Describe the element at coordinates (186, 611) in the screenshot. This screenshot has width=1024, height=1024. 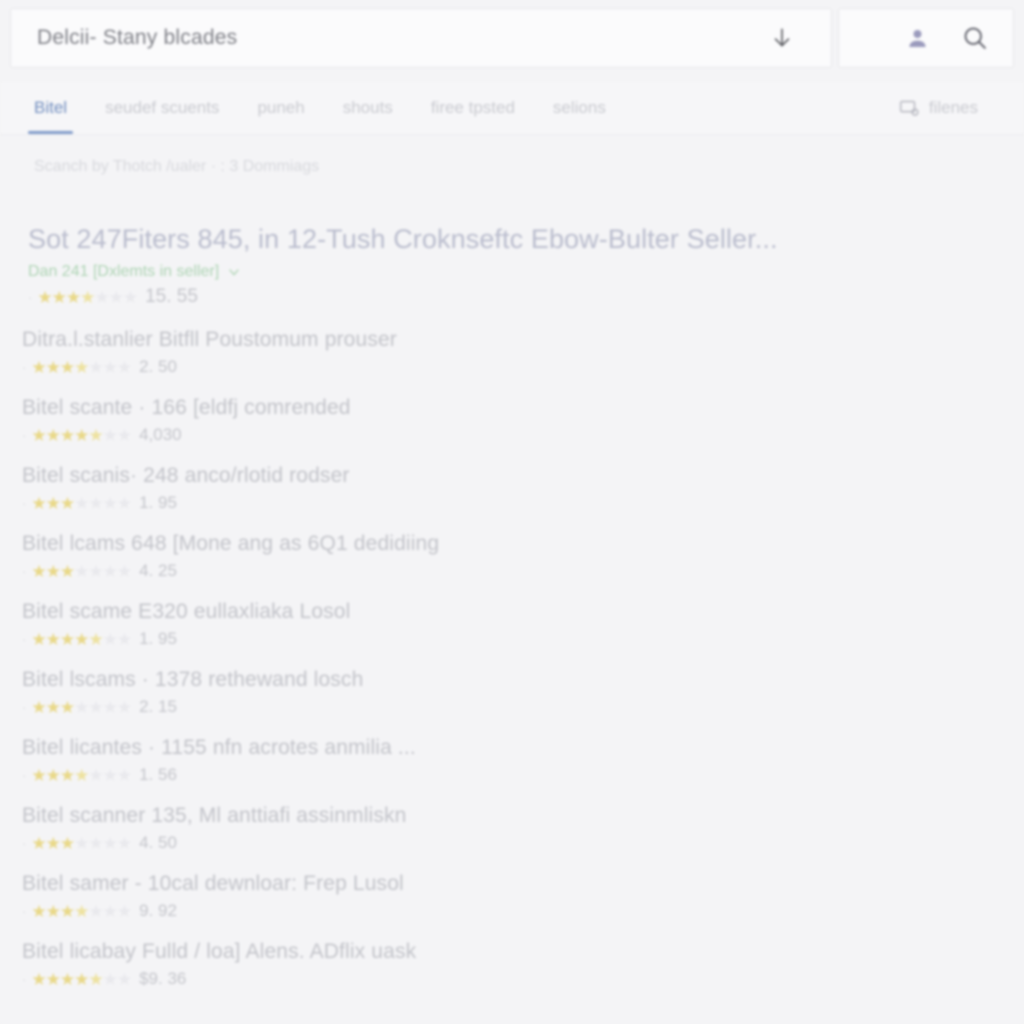
I see `list-item-title: Bitel scame E320 eullaxliaka Losol` at that location.